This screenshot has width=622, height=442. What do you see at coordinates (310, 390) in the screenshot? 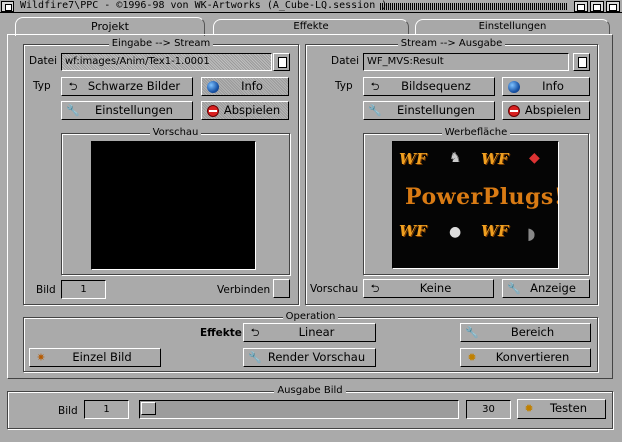
I see `ausgabe-bild-title: Ausgabe Bild` at bounding box center [310, 390].